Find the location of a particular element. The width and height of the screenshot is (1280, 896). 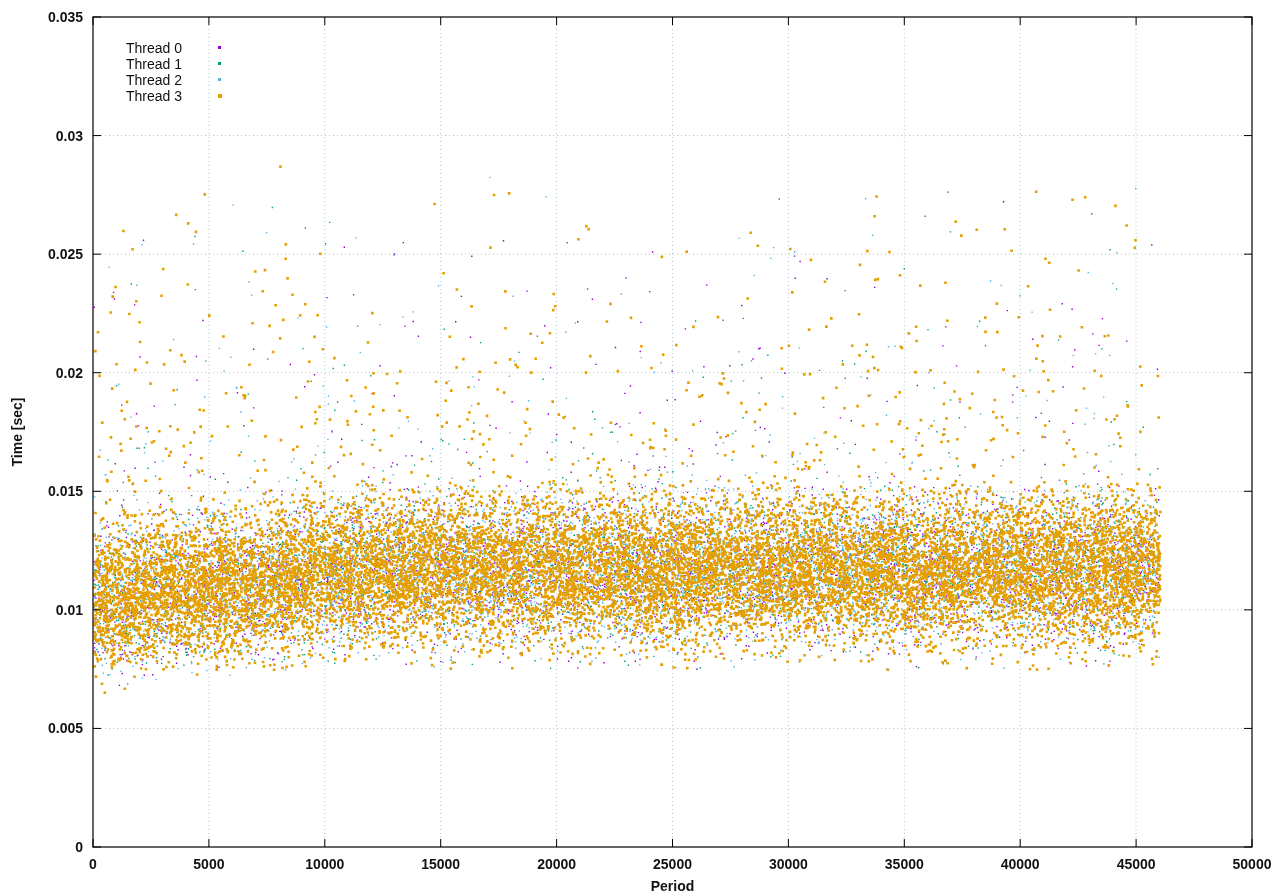

x-tick-label: 45000 is located at coordinates (1136, 864).